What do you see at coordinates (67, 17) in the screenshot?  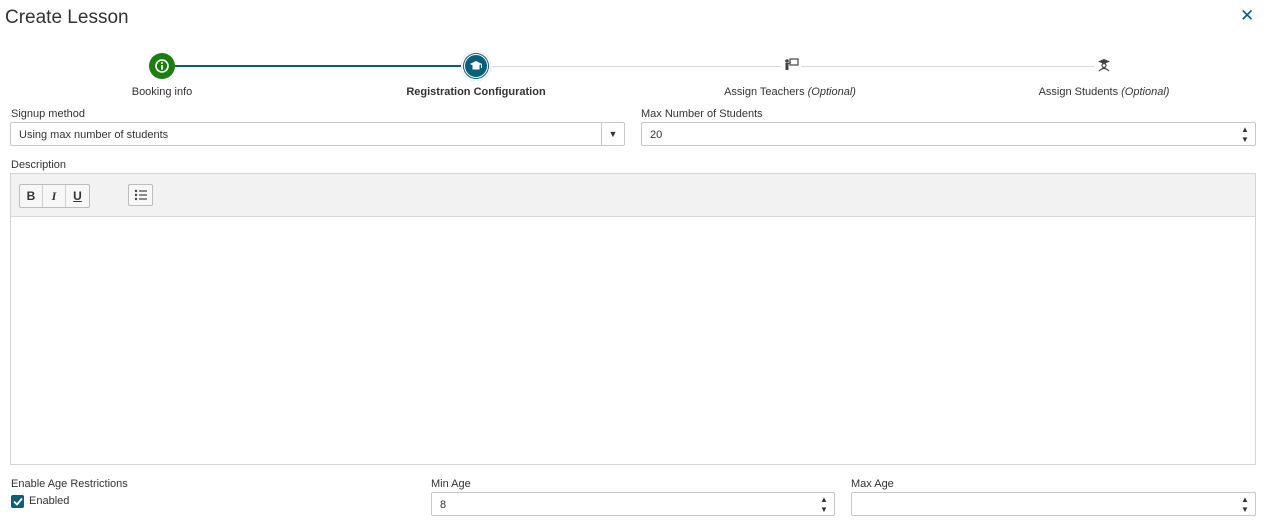 I see `dialog-title: Create Lesson` at bounding box center [67, 17].